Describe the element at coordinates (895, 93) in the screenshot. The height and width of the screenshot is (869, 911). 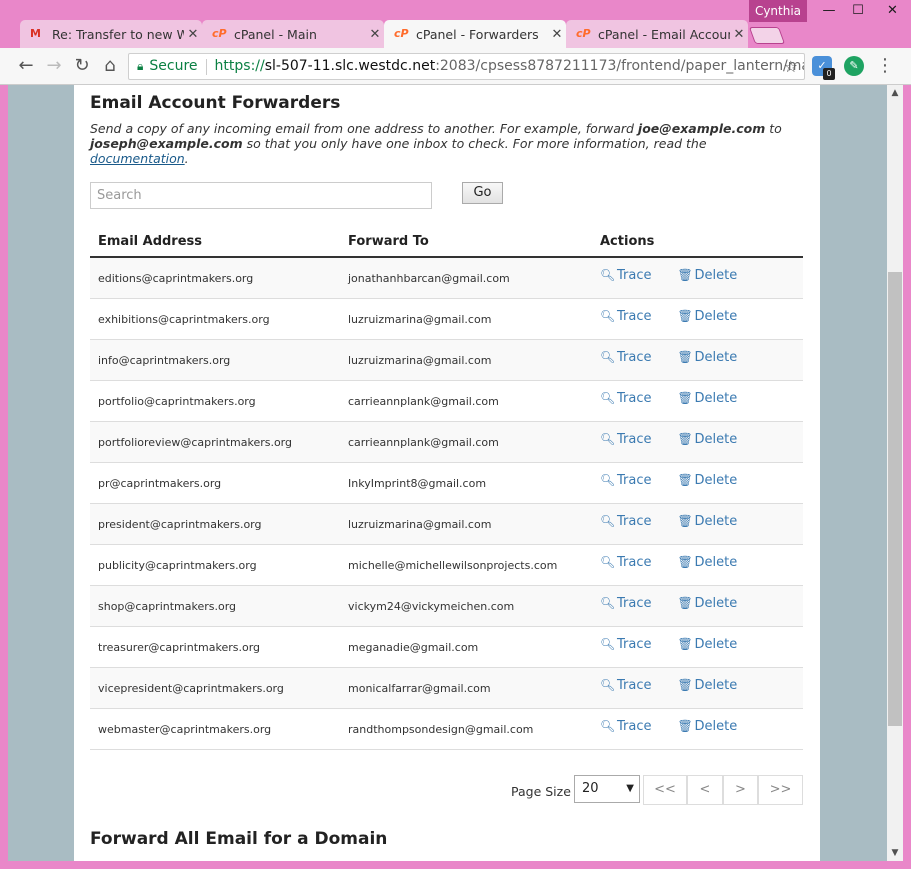
I see `scroll-up-icon: ▲` at that location.